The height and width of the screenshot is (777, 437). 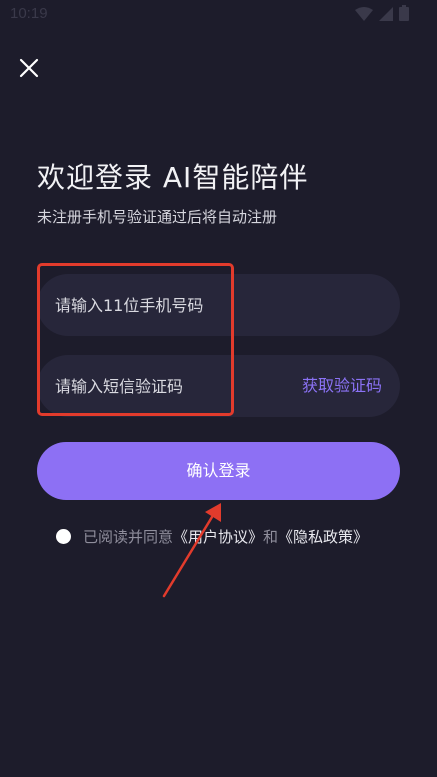 I want to click on close-icon, so click(x=29, y=70).